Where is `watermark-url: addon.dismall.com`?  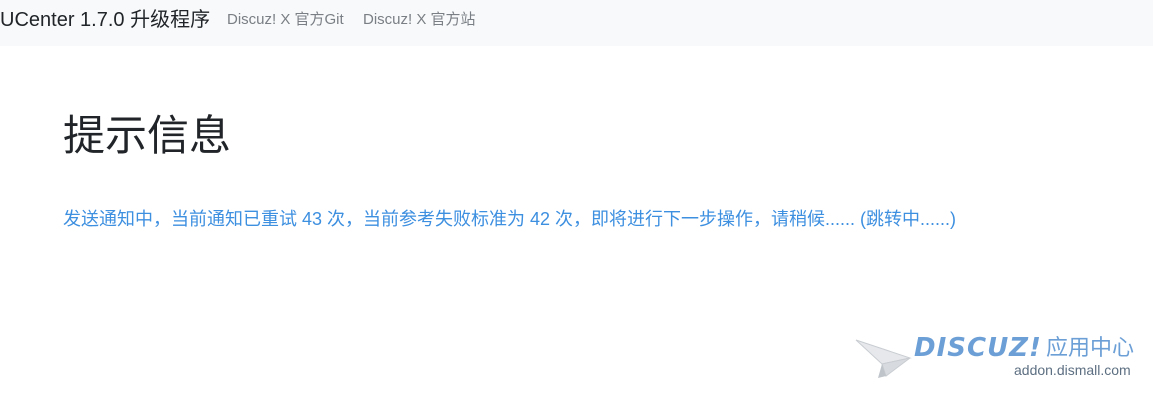
watermark-url: addon.dismall.com is located at coordinates (1072, 370).